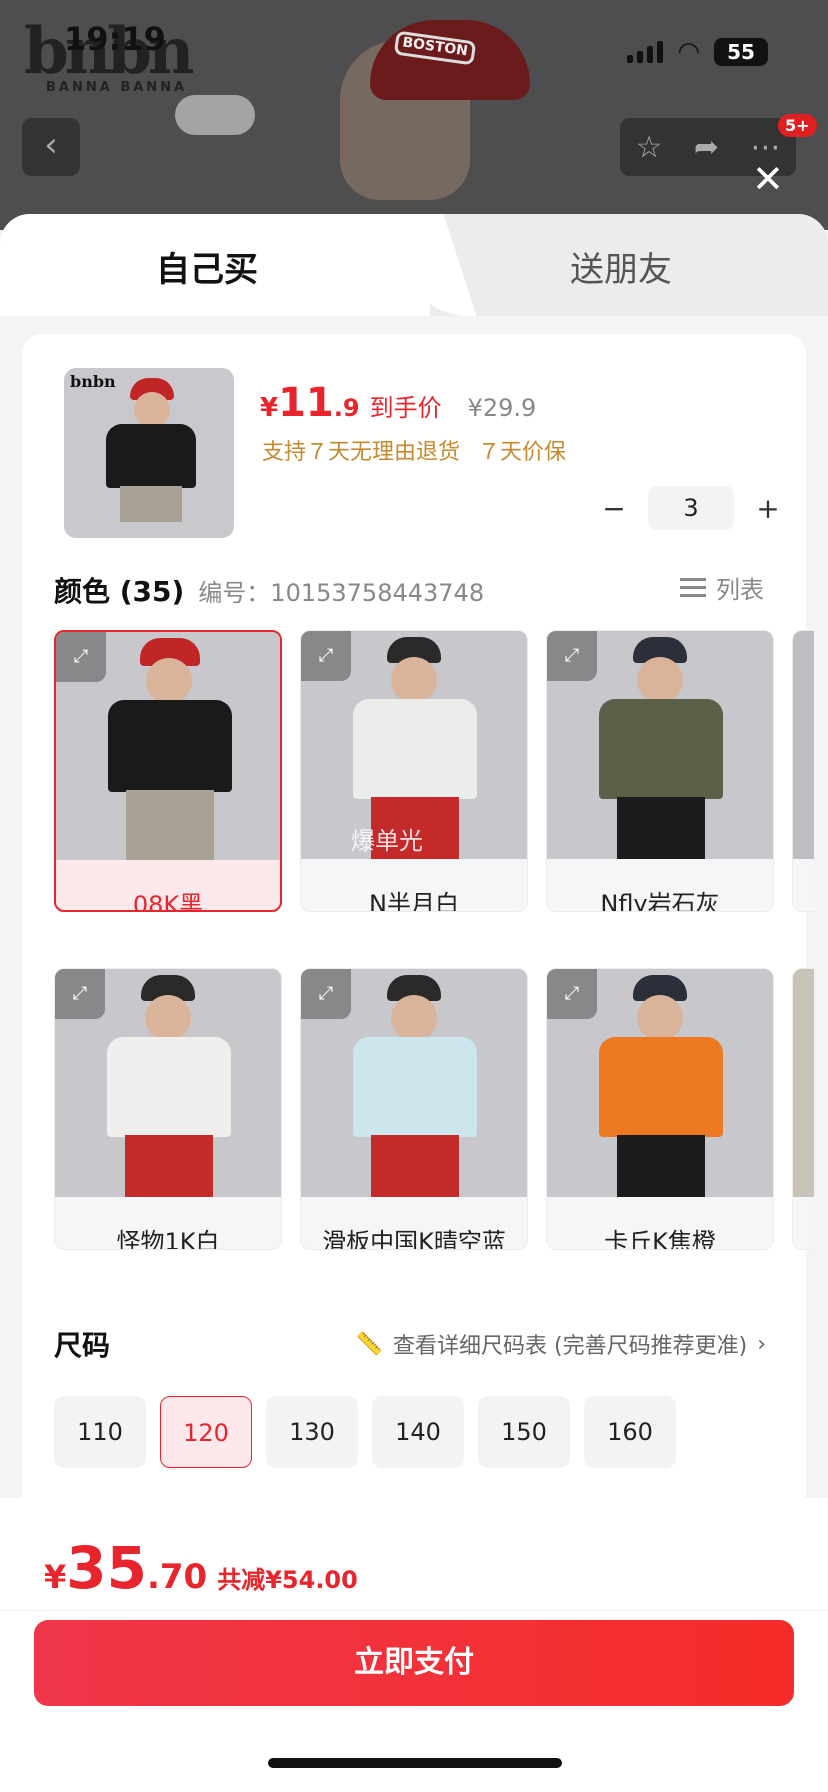 The width and height of the screenshot is (828, 1792). I want to click on tab-gift-friend: 送朋友, so click(621, 266).